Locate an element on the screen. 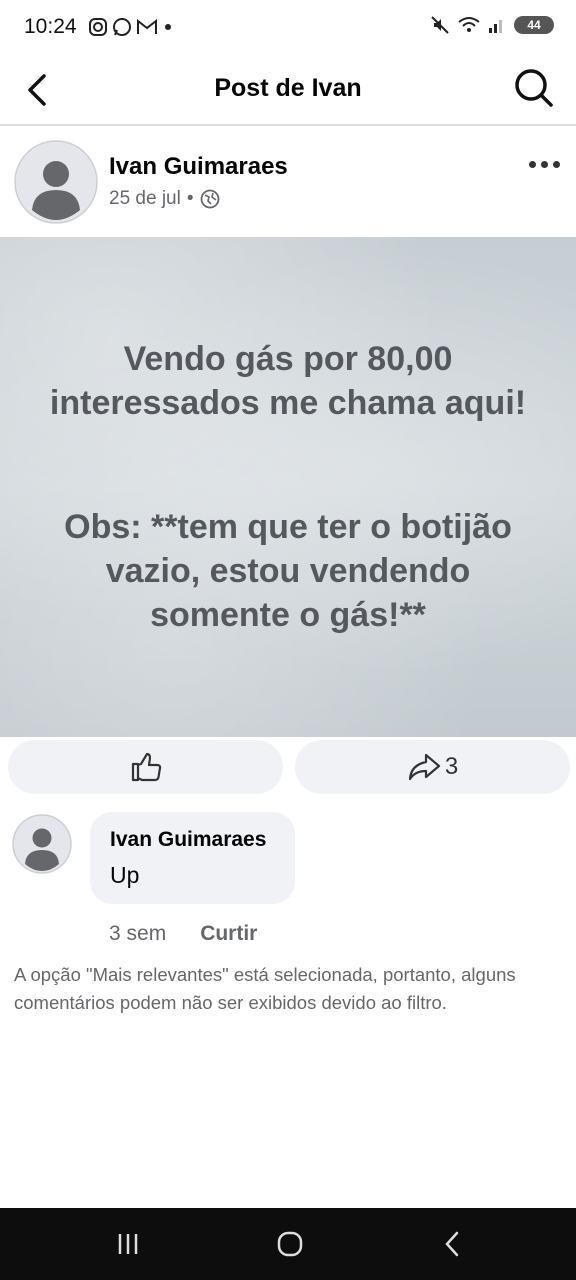 This screenshot has width=576, height=1280. comment-author: Ivan Guimaraes is located at coordinates (188, 840).